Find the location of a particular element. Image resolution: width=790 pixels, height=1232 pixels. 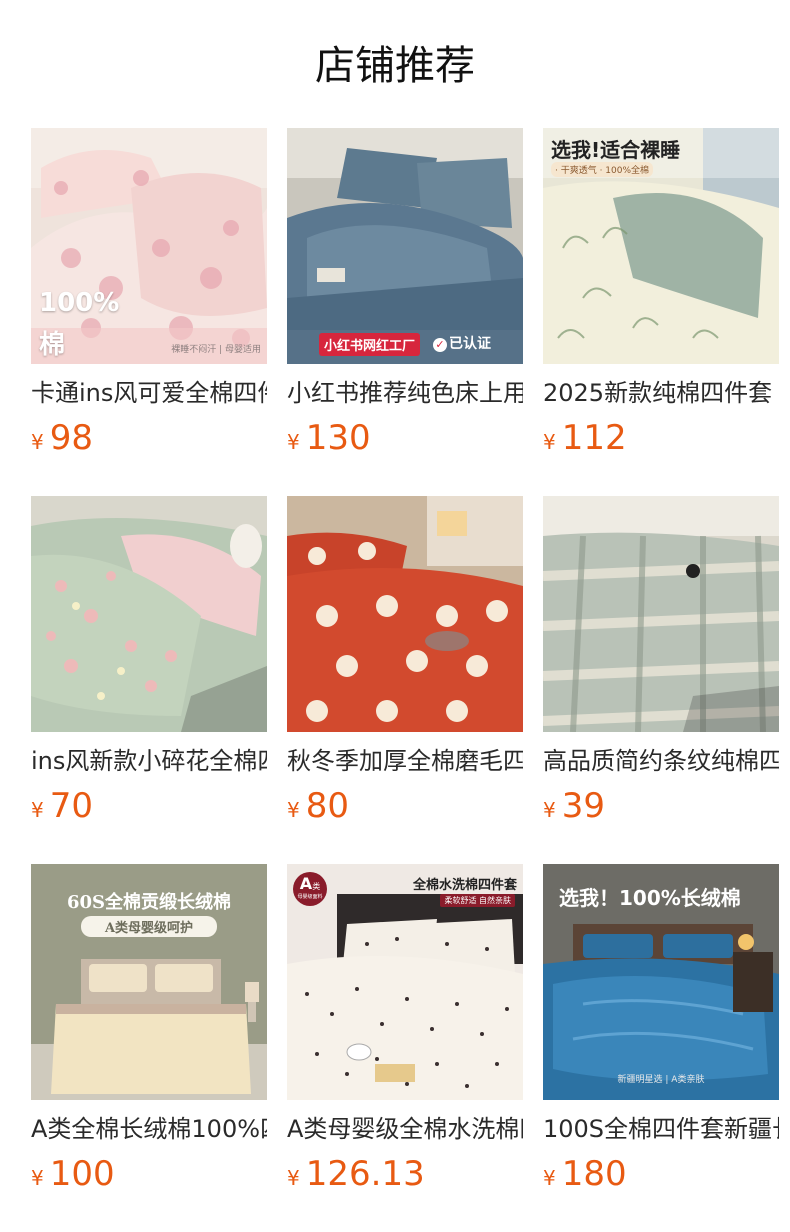

bedding-plaid-illustration is located at coordinates (661, 614).